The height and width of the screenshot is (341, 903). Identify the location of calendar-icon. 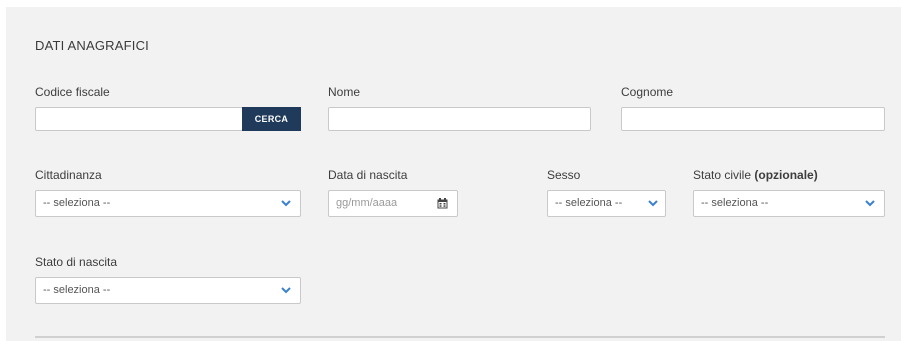
(442, 203).